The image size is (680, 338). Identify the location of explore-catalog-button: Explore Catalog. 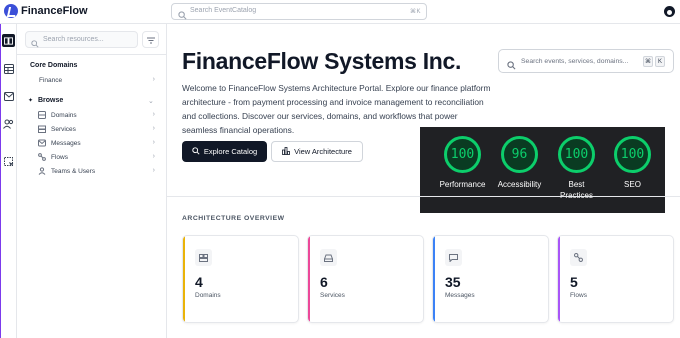
(224, 151).